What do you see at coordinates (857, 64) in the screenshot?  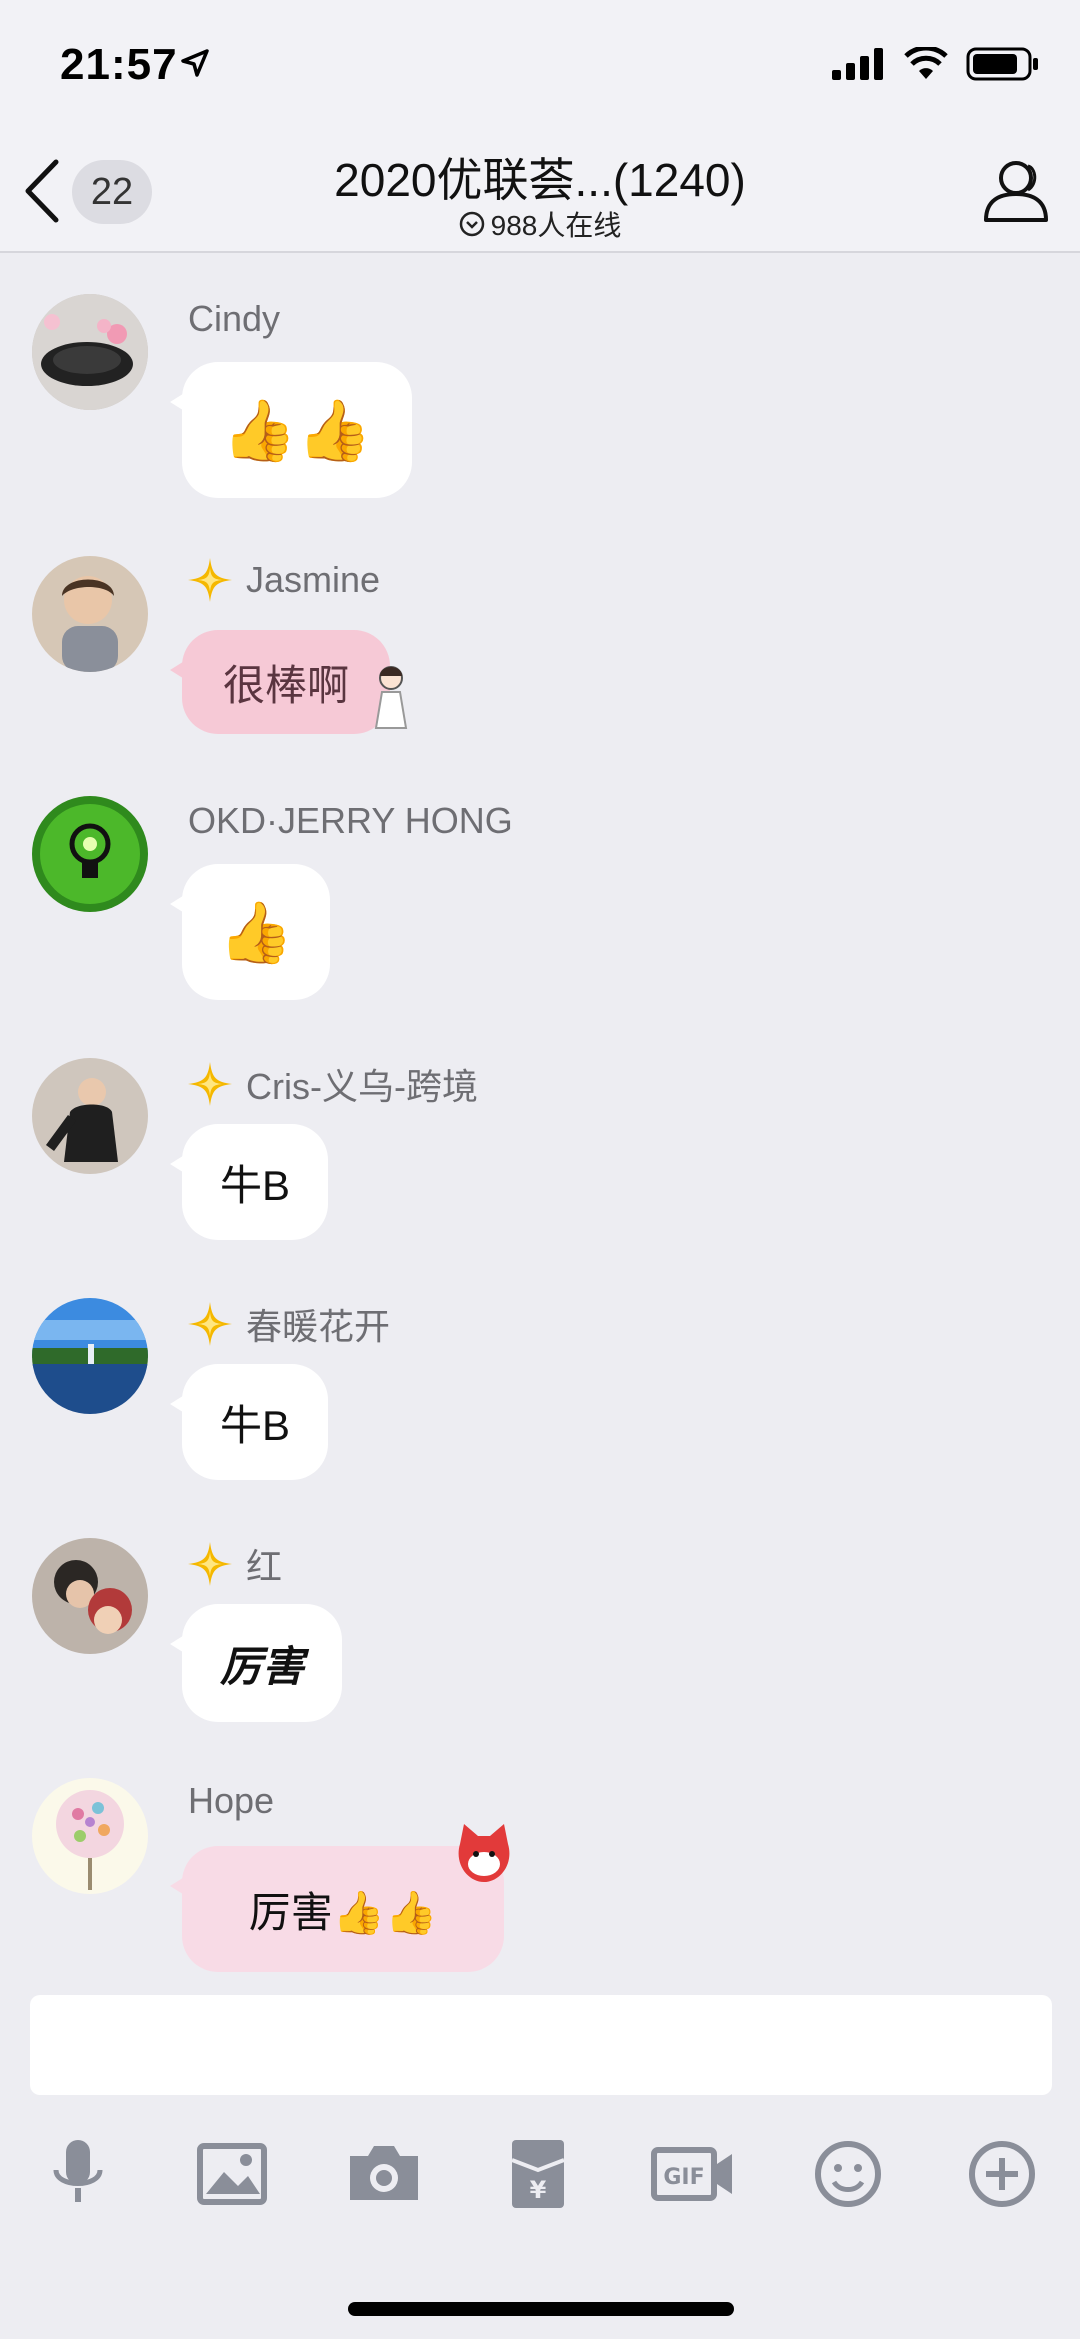 I see `cellular-signal-icon` at bounding box center [857, 64].